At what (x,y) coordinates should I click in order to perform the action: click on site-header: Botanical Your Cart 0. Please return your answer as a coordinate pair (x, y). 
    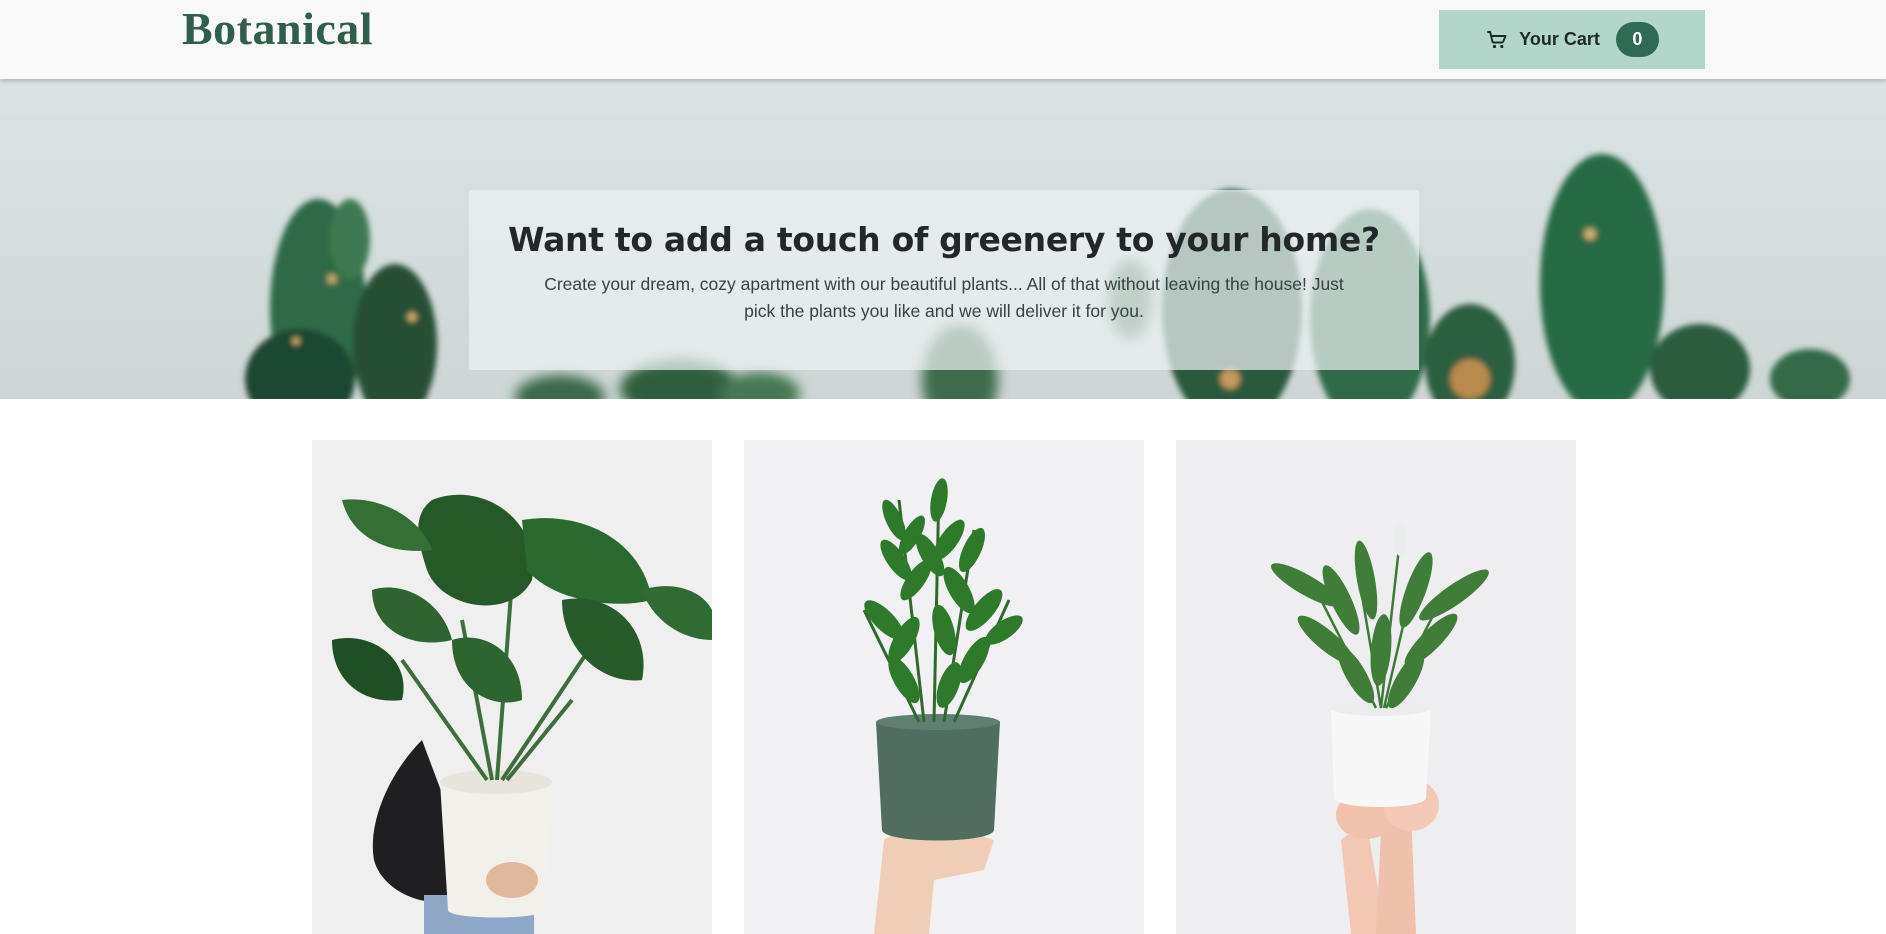
    Looking at the image, I should click on (943, 39).